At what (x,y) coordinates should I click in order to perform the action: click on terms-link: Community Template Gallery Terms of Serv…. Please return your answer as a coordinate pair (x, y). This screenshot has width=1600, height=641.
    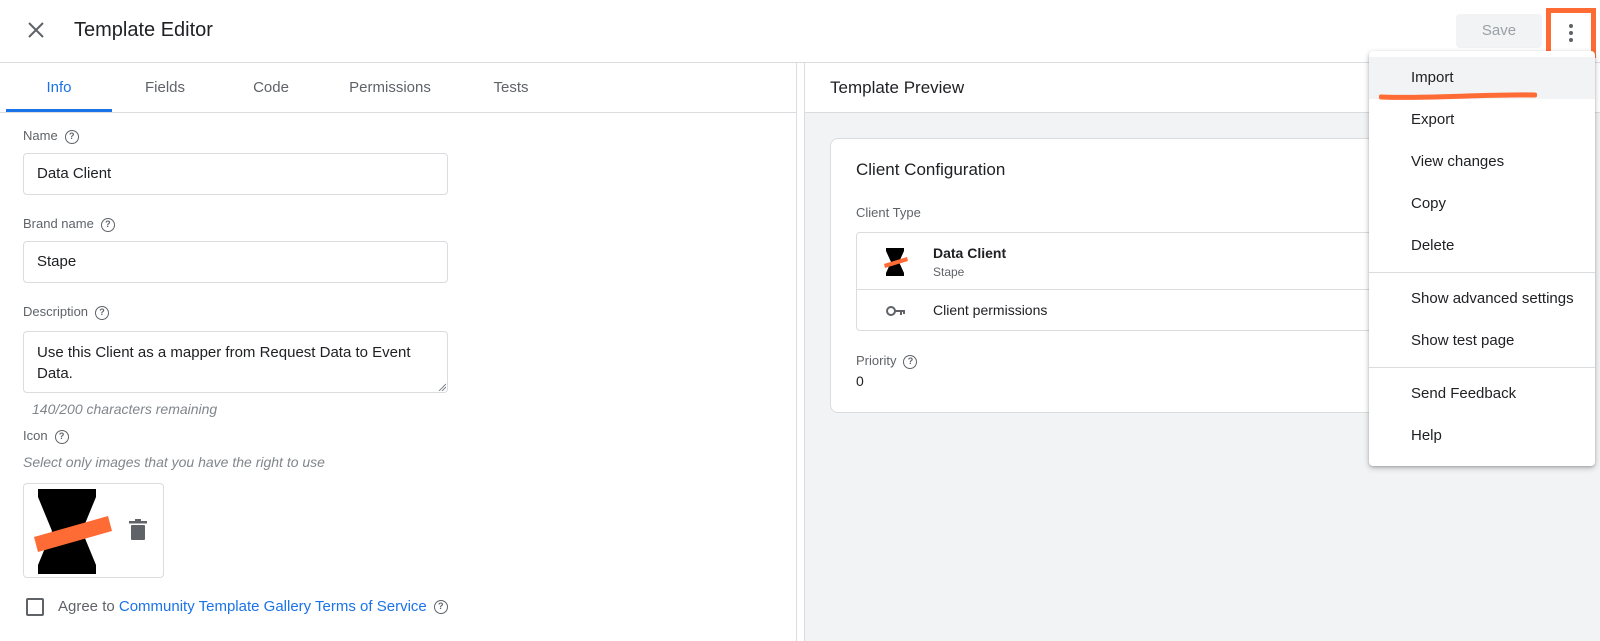
    Looking at the image, I should click on (273, 606).